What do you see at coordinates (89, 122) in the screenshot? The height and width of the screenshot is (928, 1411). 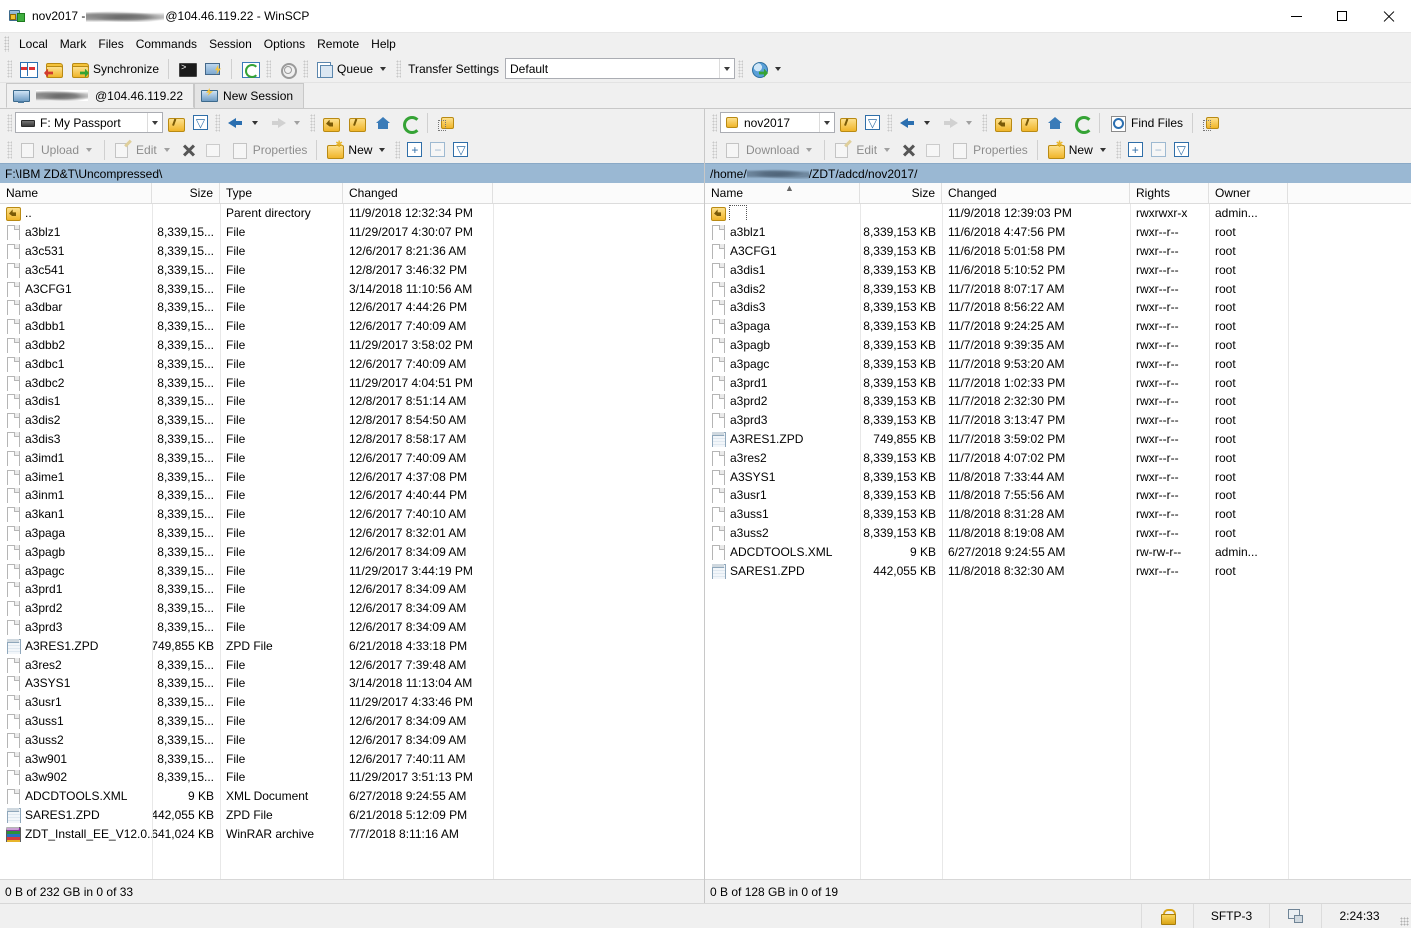 I see `local-drive-combo: F: My Passport` at bounding box center [89, 122].